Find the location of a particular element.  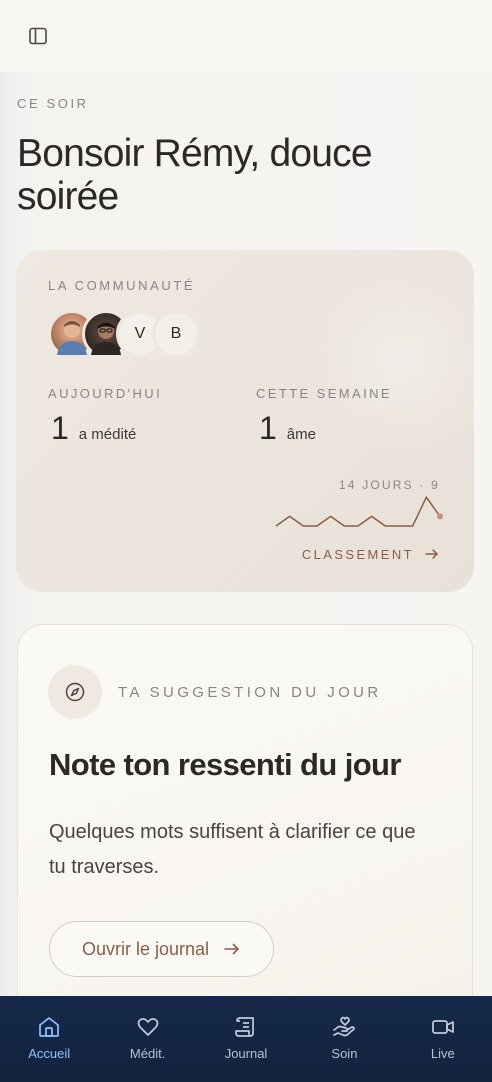

compass-icon is located at coordinates (75, 692).